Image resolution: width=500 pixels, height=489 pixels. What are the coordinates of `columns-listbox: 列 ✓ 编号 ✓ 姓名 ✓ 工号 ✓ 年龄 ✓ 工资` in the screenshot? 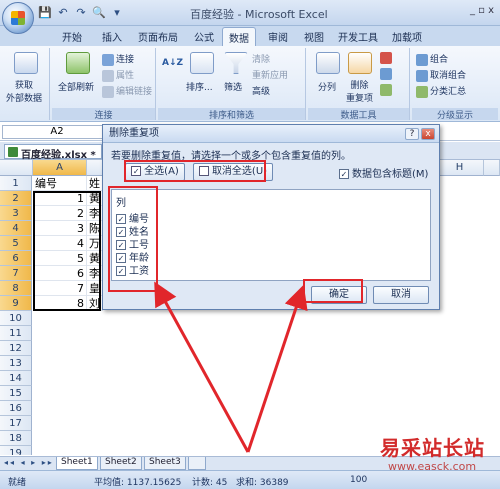 It's located at (271, 235).